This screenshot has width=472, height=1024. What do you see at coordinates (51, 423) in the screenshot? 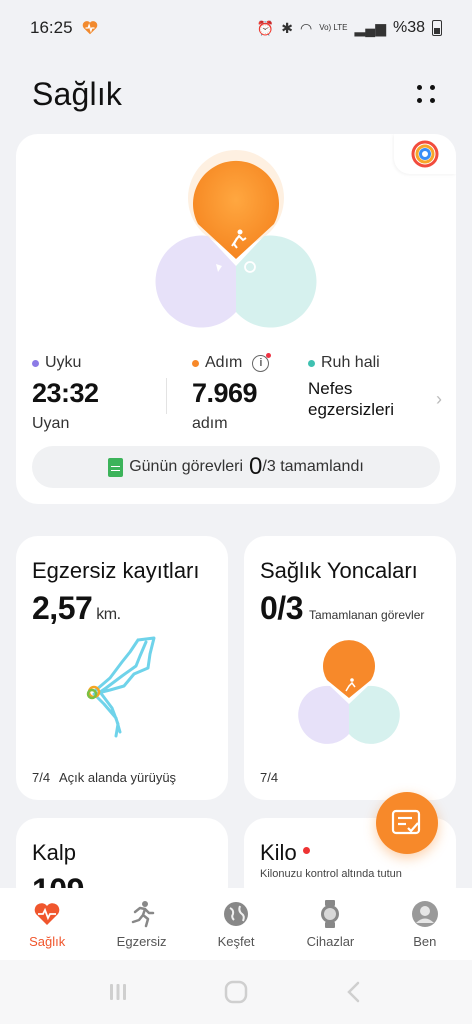
I see `sleep-sub: Uyan` at bounding box center [51, 423].